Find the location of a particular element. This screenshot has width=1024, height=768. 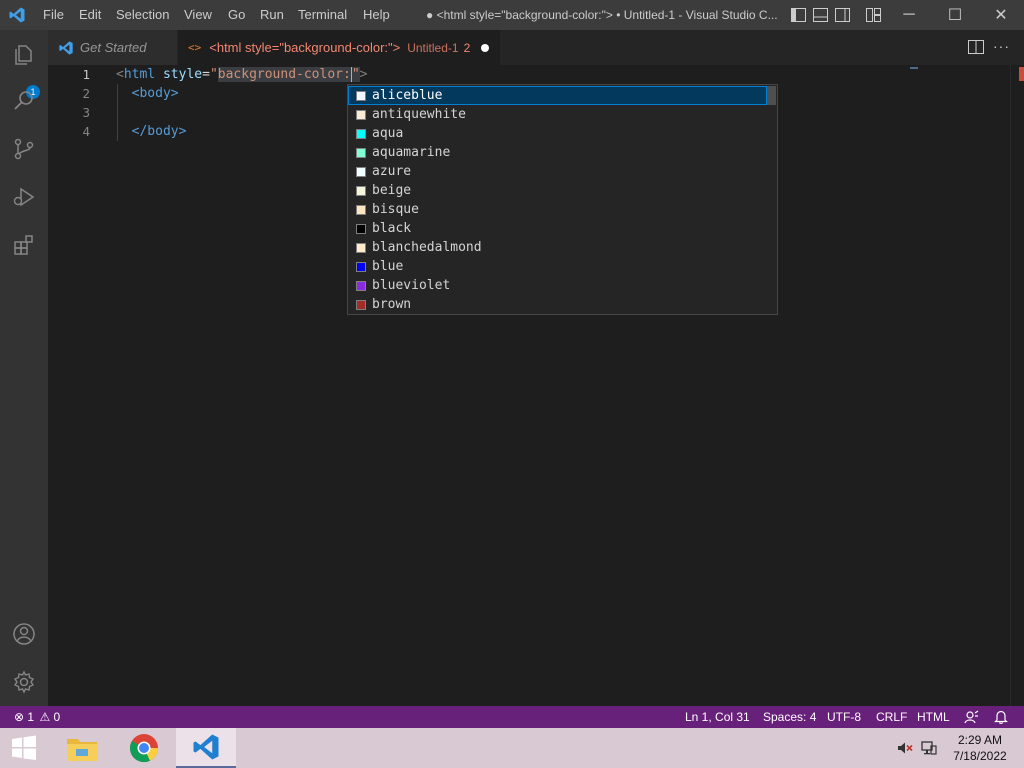

suggestion-item-antiquewhite: antiquewhite is located at coordinates (557, 114).